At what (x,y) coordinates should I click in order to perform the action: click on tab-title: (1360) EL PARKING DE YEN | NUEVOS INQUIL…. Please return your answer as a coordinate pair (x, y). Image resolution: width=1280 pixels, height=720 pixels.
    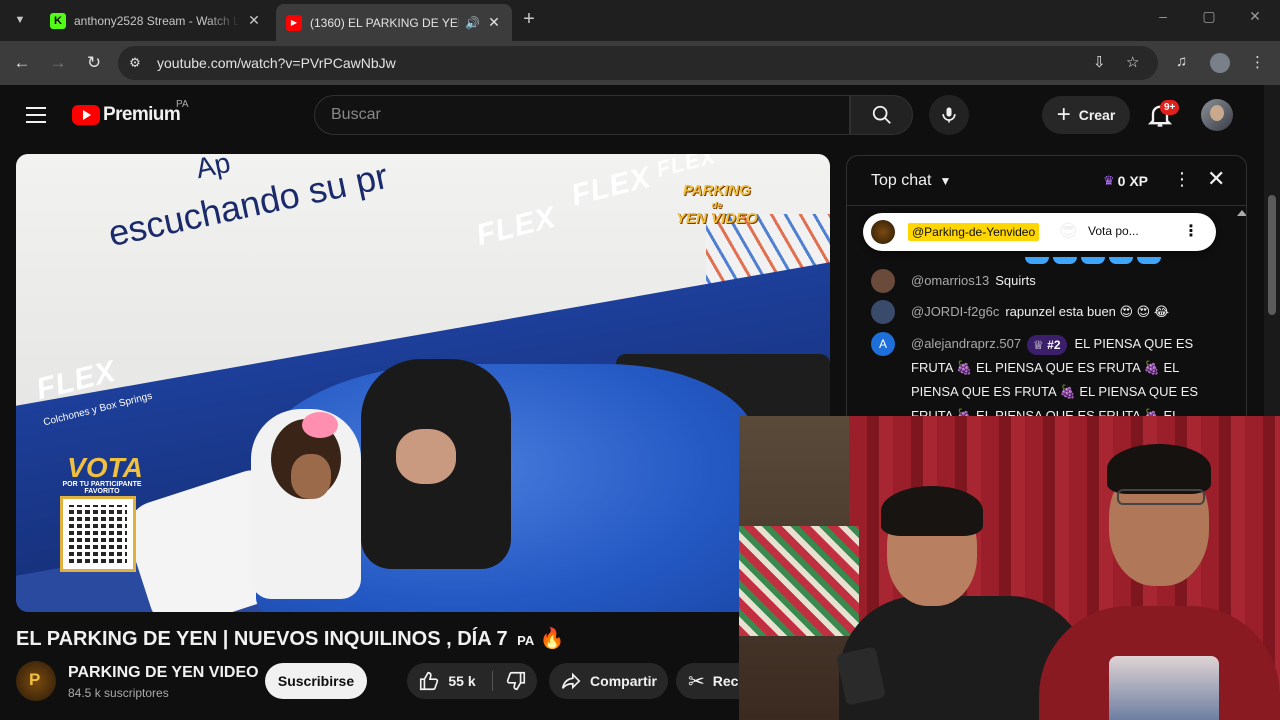
    Looking at the image, I should click on (384, 22).